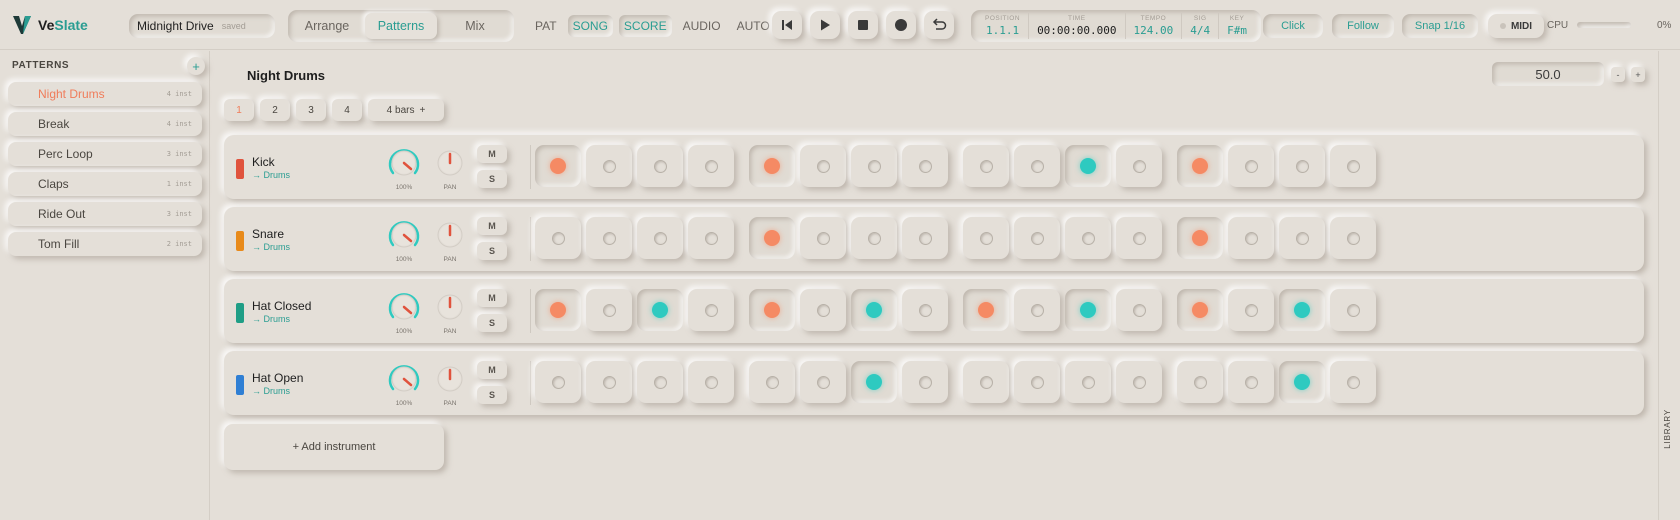 This screenshot has width=1680, height=520. I want to click on click-toggle: Click, so click(1293, 26).